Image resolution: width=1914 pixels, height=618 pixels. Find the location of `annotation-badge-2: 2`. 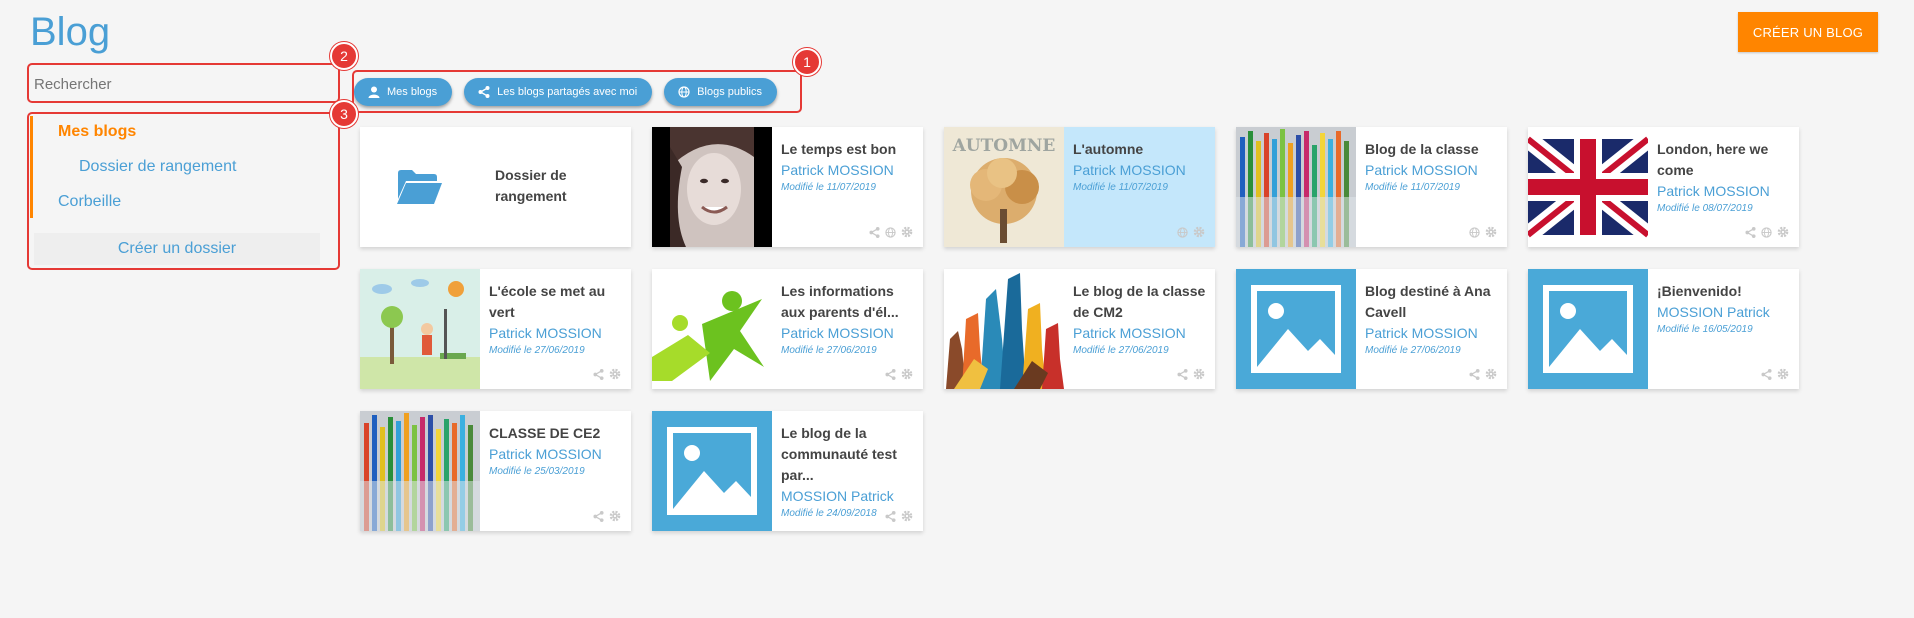

annotation-badge-2: 2 is located at coordinates (344, 56).